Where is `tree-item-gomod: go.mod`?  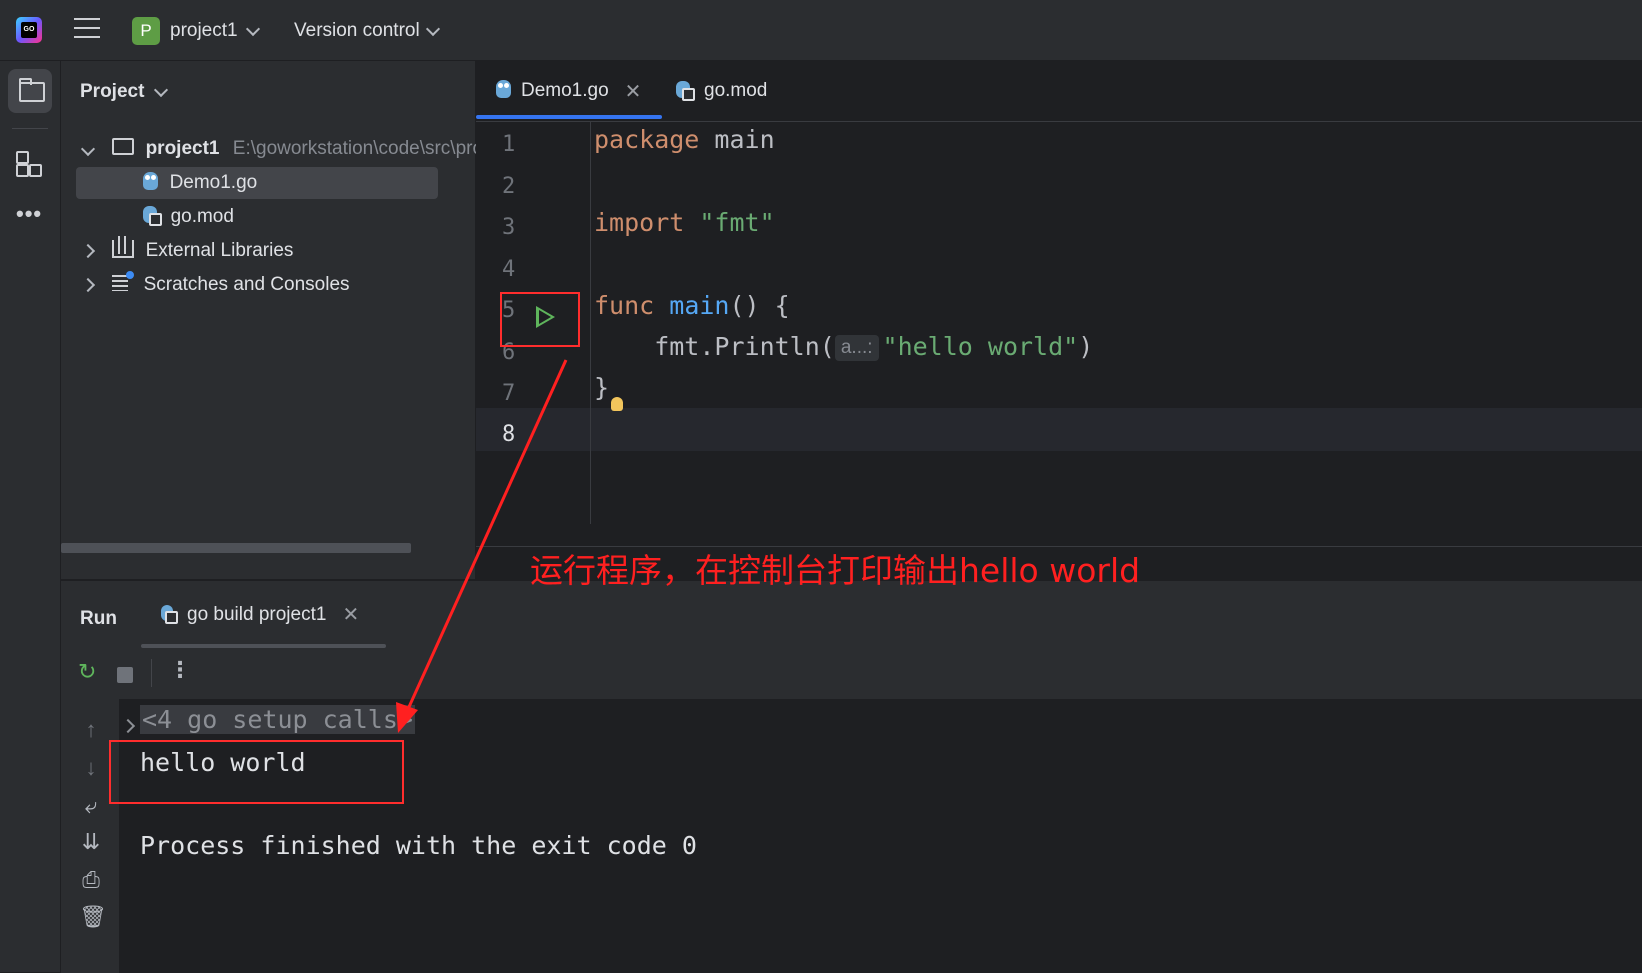
tree-item-gomod: go.mod is located at coordinates (155, 217).